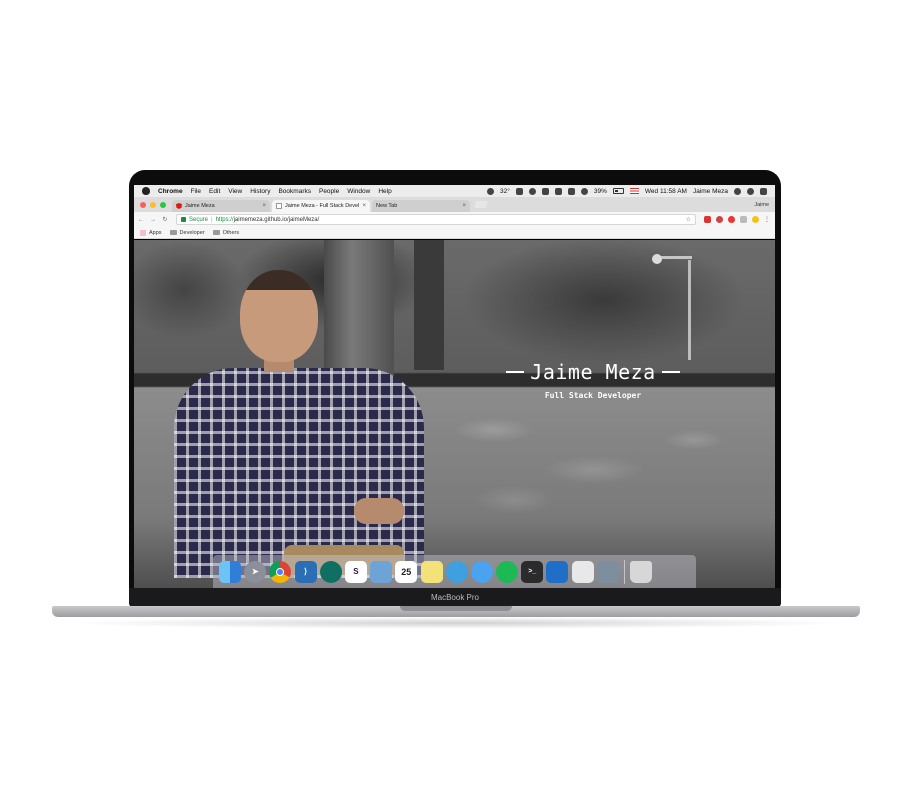  I want to click on siri-icon, so click(750, 191).